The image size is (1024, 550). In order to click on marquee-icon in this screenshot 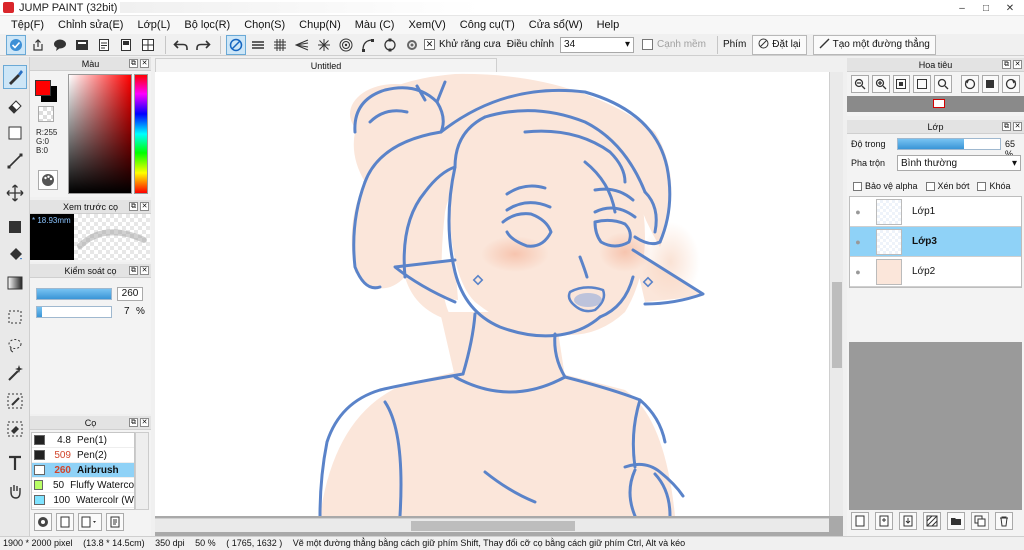, I will do `click(15, 317)`.